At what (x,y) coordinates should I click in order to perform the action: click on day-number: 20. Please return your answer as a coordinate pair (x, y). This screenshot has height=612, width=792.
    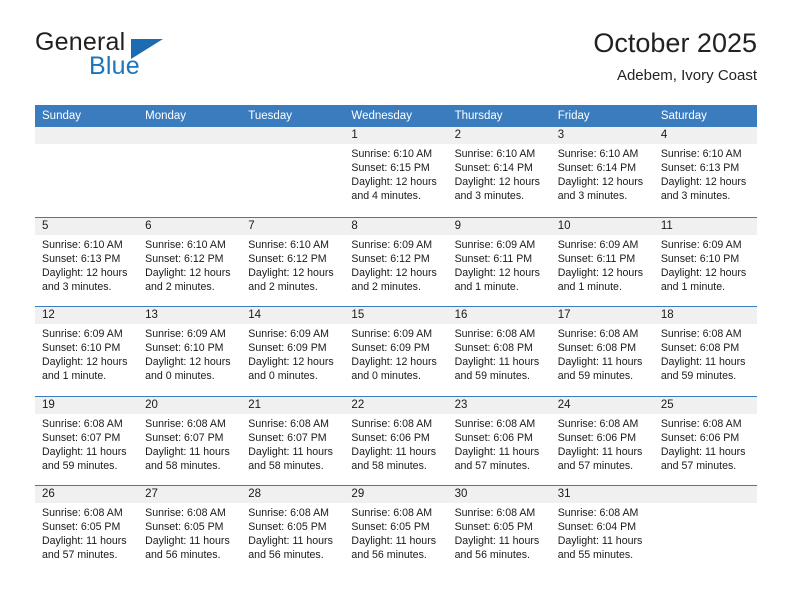
    Looking at the image, I should click on (190, 405).